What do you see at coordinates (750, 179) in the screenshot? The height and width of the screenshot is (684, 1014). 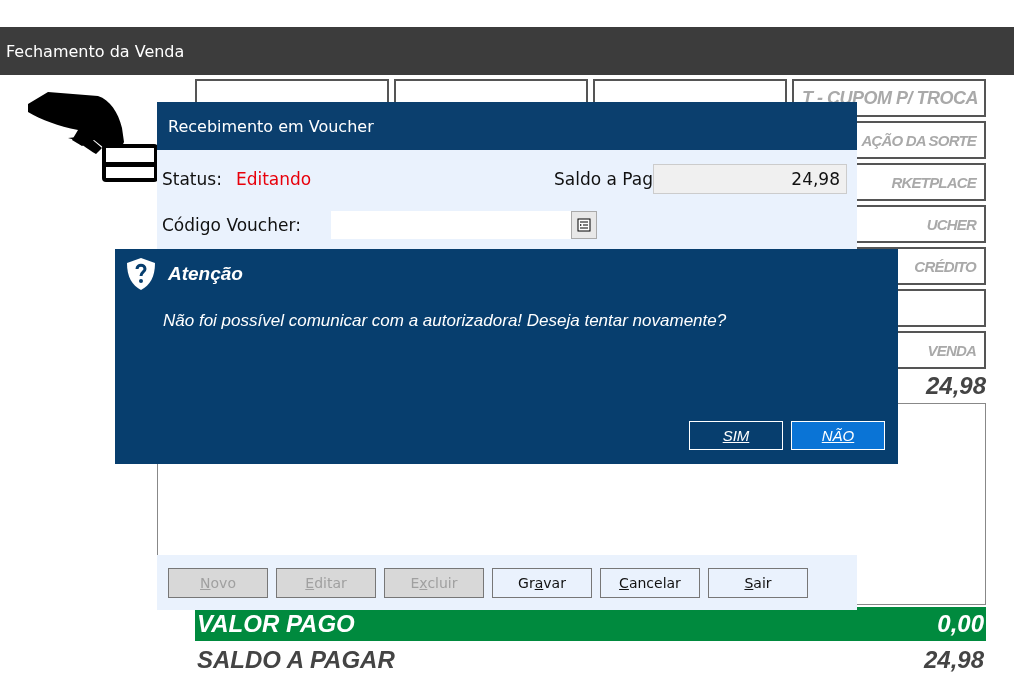 I see `balance-field: 24,98` at bounding box center [750, 179].